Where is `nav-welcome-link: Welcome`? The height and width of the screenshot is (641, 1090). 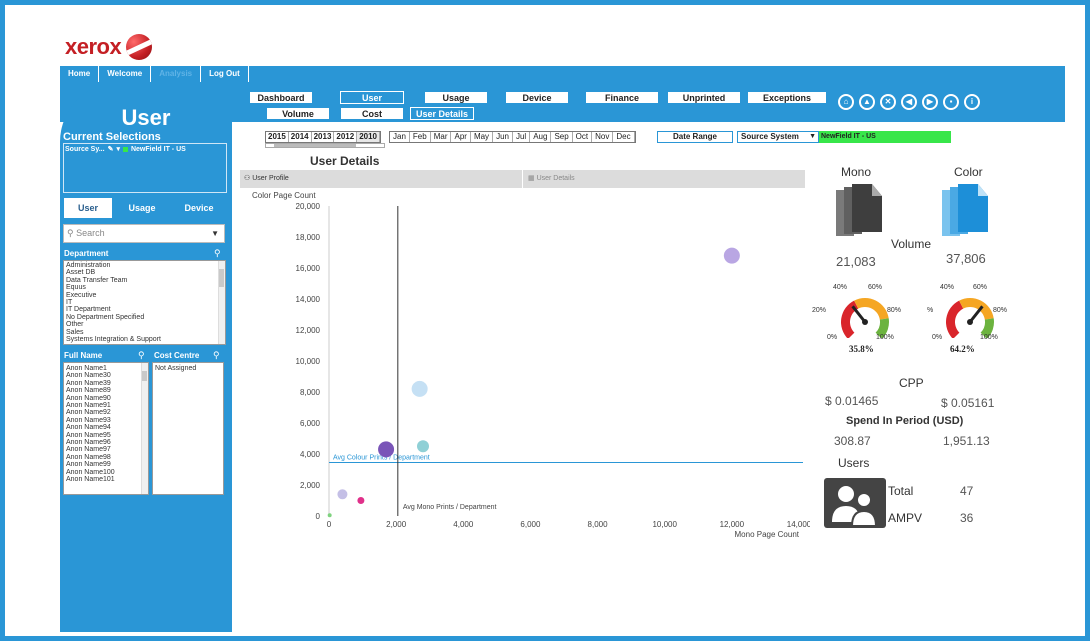 nav-welcome-link: Welcome is located at coordinates (125, 74).